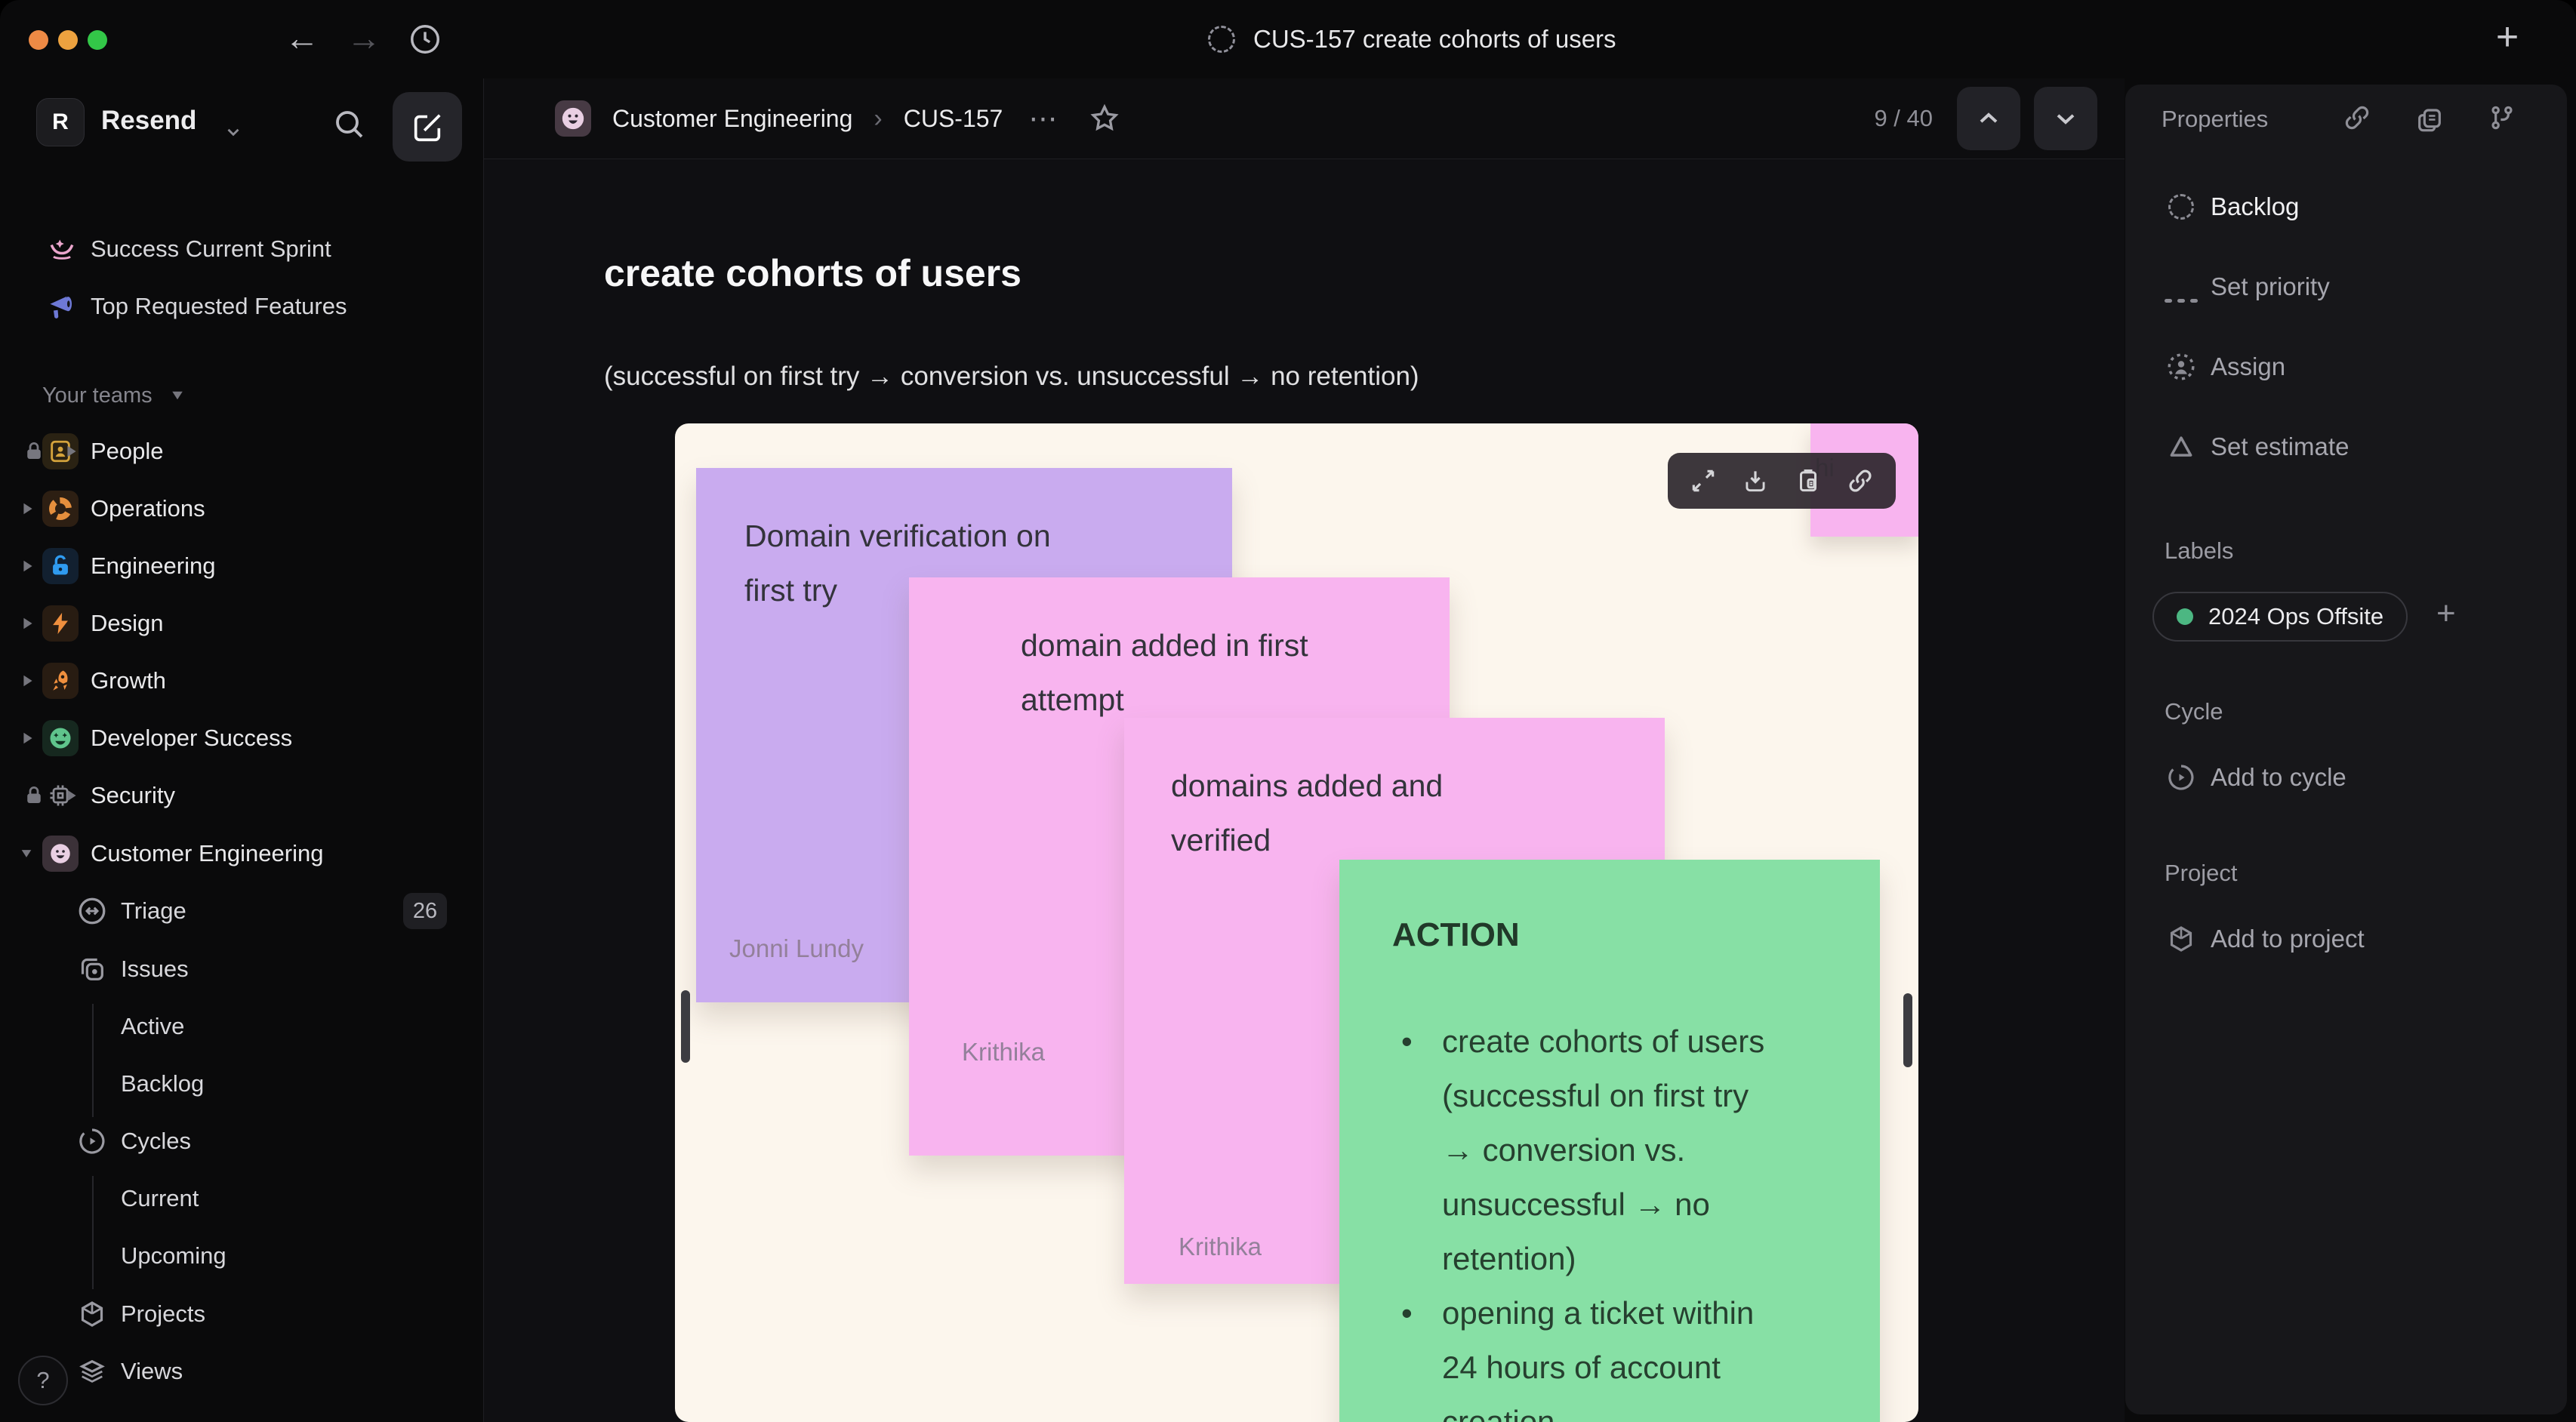 The height and width of the screenshot is (1422, 2576). What do you see at coordinates (349, 124) in the screenshot?
I see `search-icon` at bounding box center [349, 124].